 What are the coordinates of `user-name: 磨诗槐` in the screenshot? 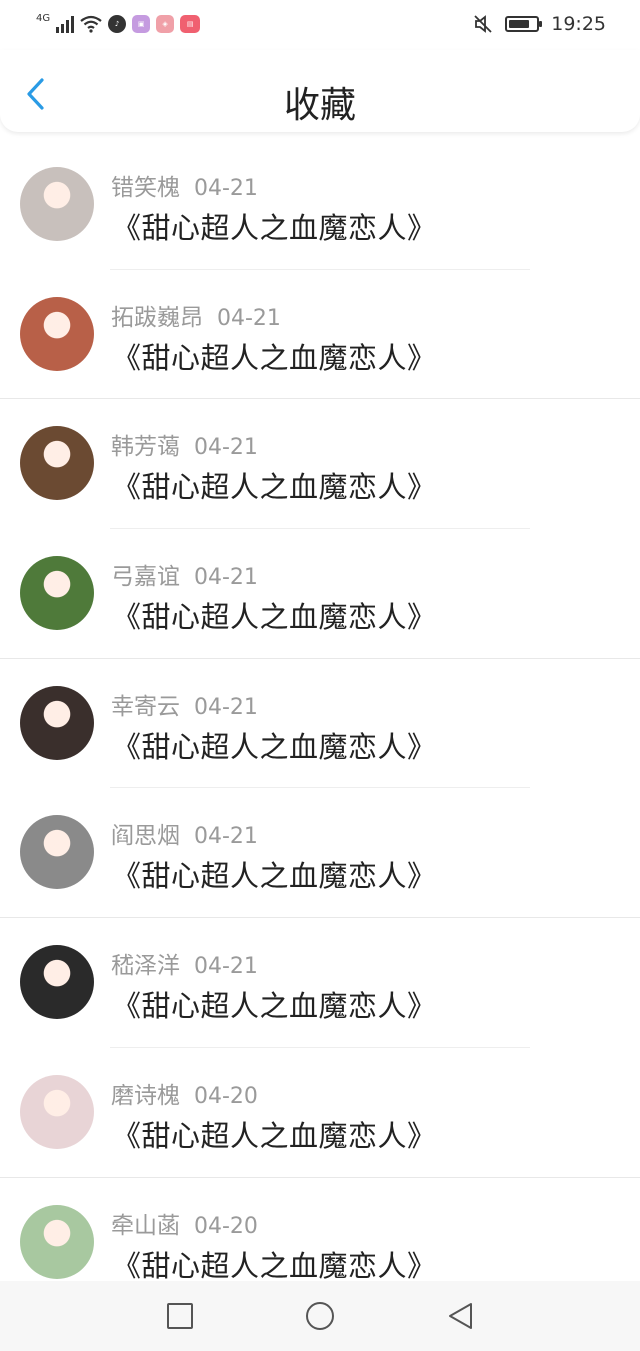 It's located at (145, 1095).